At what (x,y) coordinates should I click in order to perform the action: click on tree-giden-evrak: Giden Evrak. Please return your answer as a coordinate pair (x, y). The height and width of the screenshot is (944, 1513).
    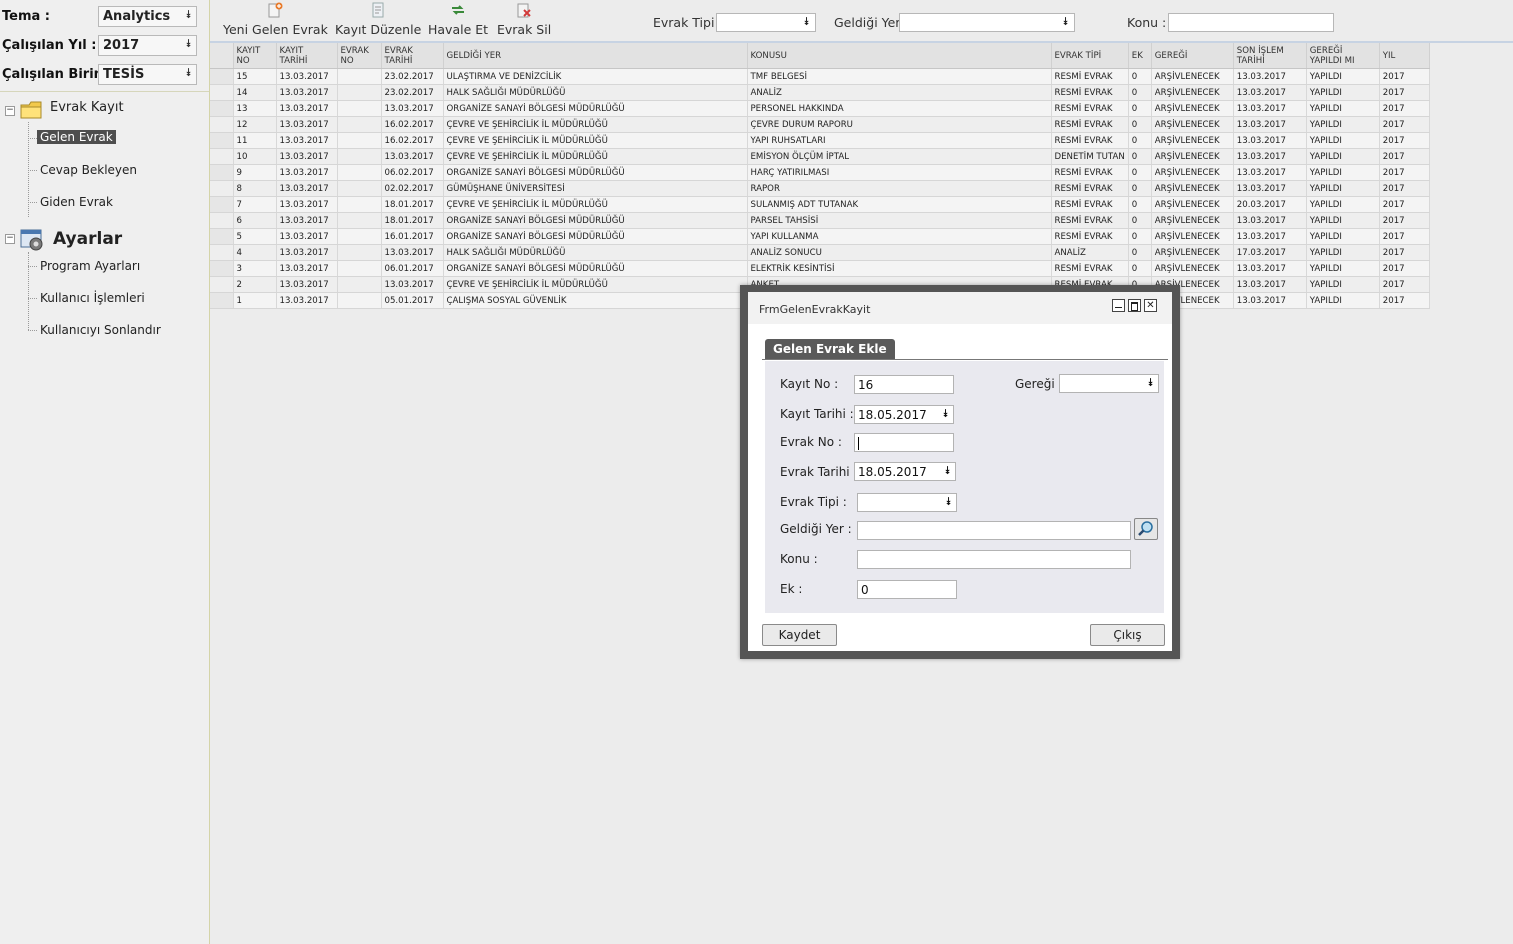
    Looking at the image, I should click on (76, 202).